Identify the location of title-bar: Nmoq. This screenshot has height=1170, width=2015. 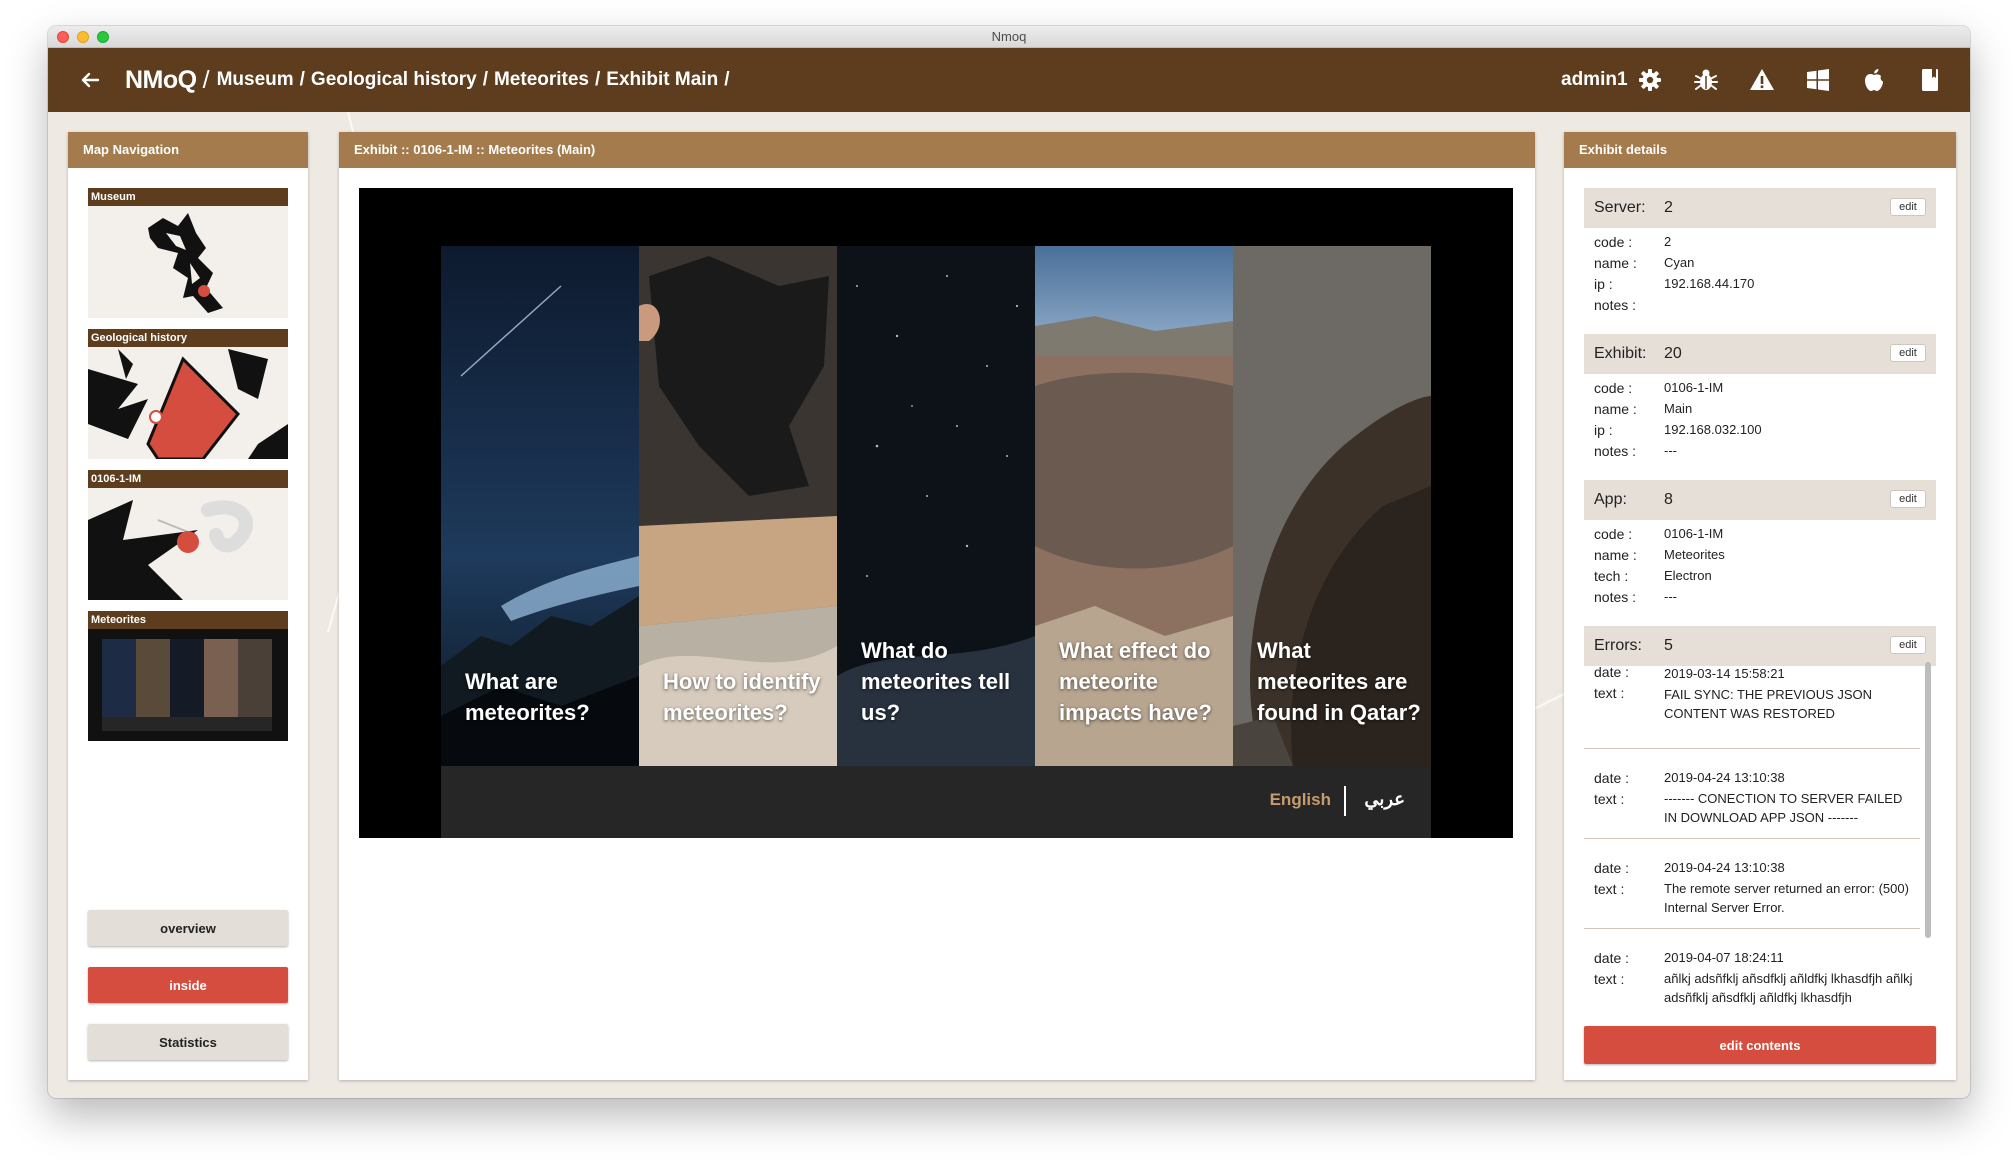
(1009, 37).